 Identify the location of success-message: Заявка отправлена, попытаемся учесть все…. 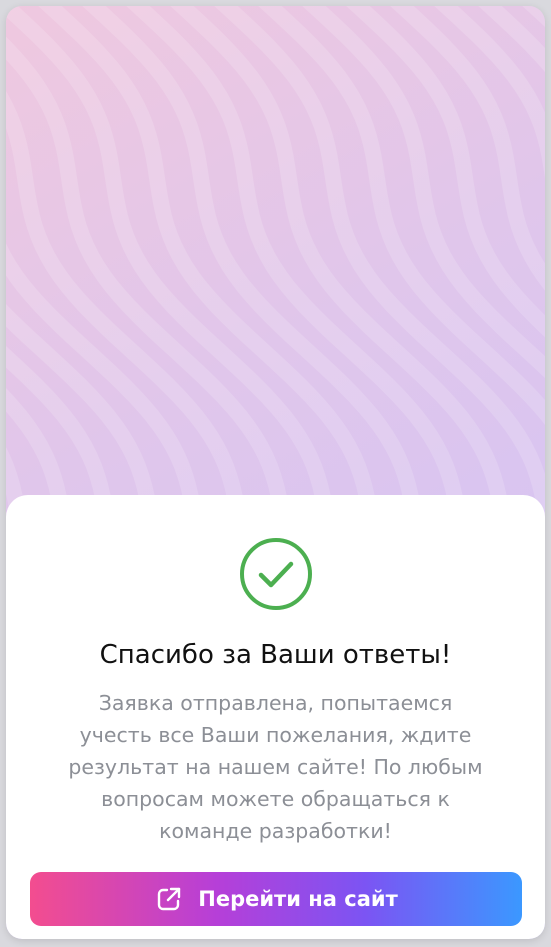
(275, 767).